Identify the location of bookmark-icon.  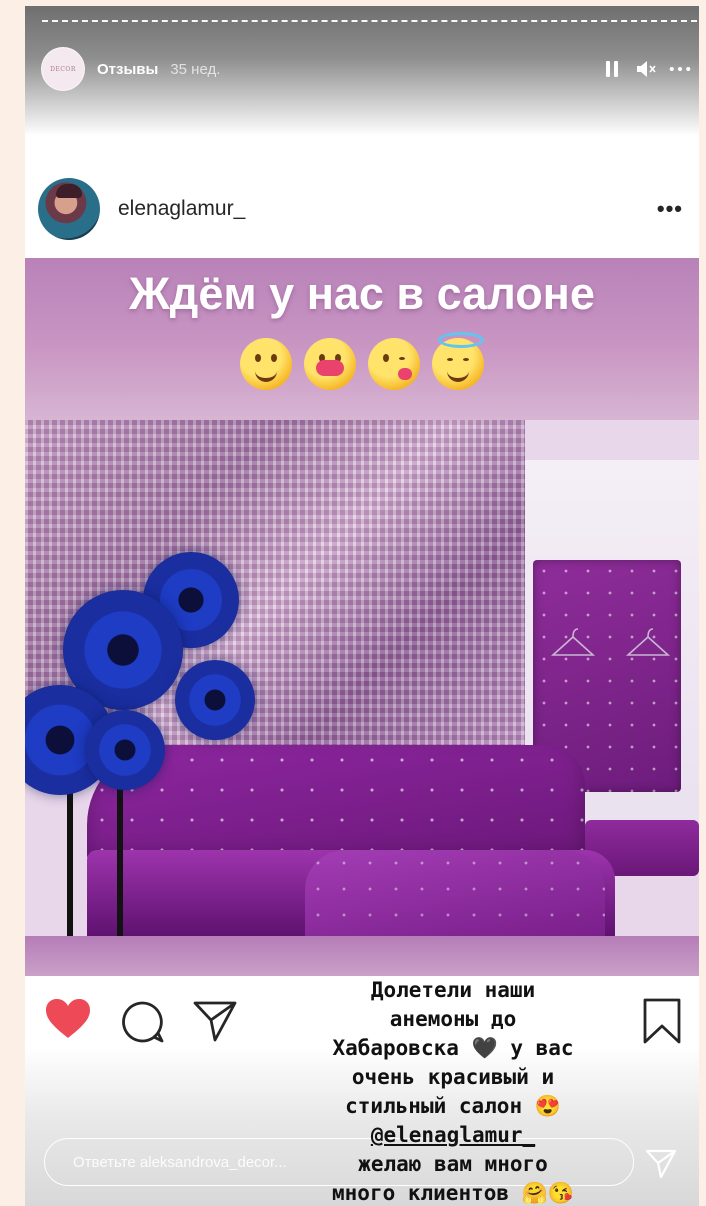
(662, 1023).